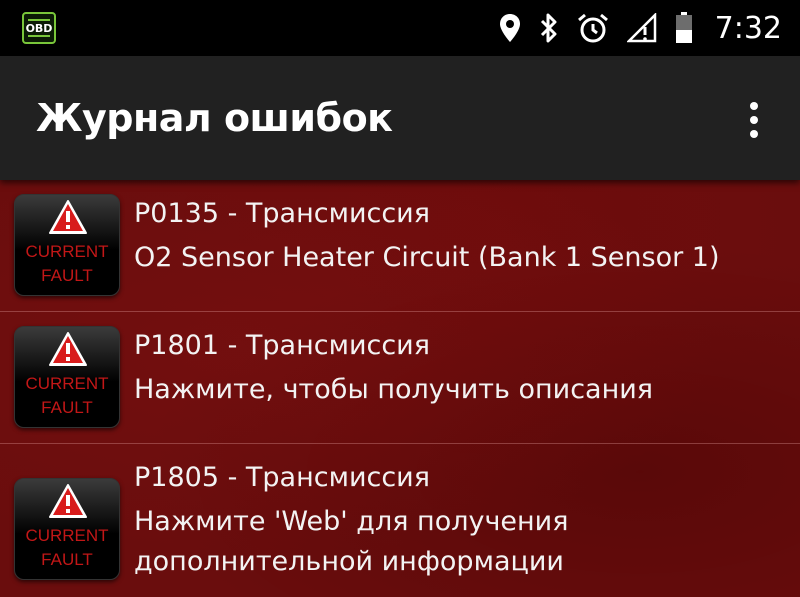 This screenshot has height=597, width=800. What do you see at coordinates (549, 28) in the screenshot?
I see `bluetooth-icon` at bounding box center [549, 28].